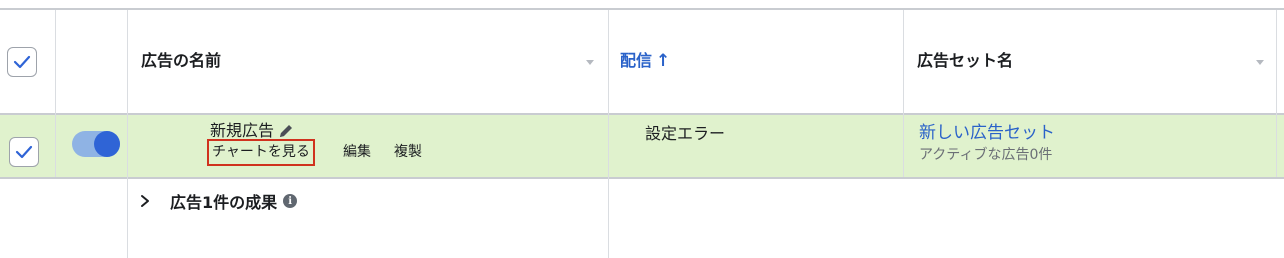 The image size is (1284, 258). Describe the element at coordinates (685, 133) in the screenshot. I see `delivery-status: 設定エラー` at that location.